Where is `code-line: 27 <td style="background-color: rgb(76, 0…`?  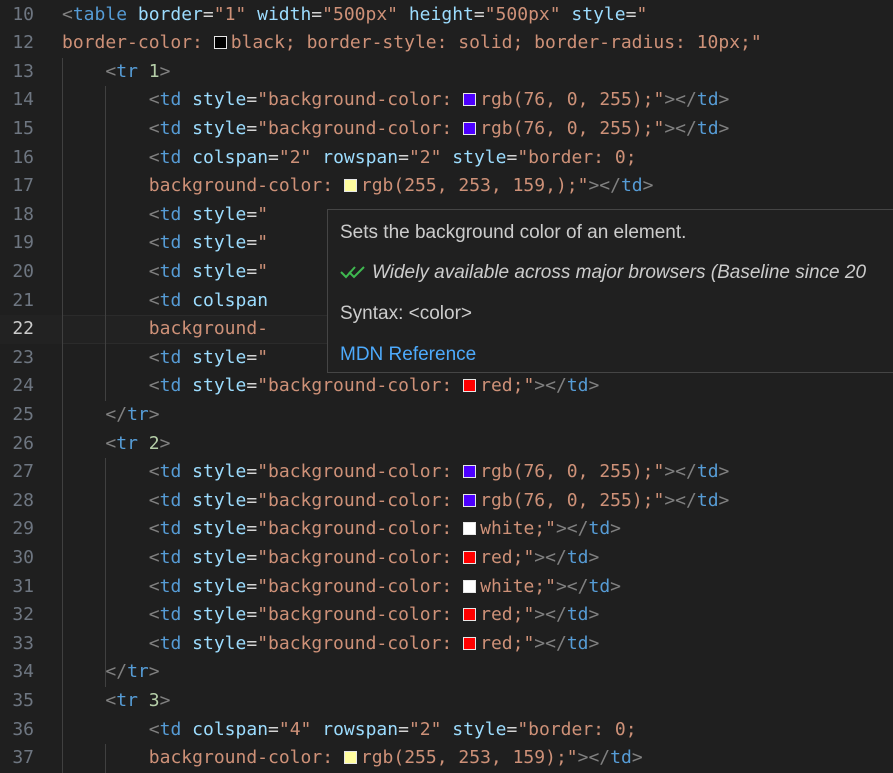
code-line: 27 <td style="background-color: rgb(76, 0… is located at coordinates (446, 472).